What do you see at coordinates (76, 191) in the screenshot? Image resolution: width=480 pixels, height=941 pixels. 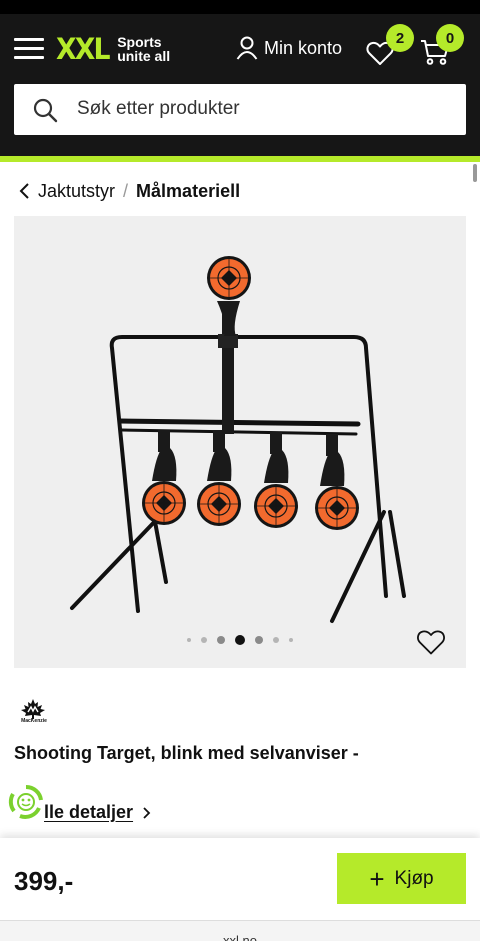 I see `breadcrumb-parent-link: Jaktutstyr` at bounding box center [76, 191].